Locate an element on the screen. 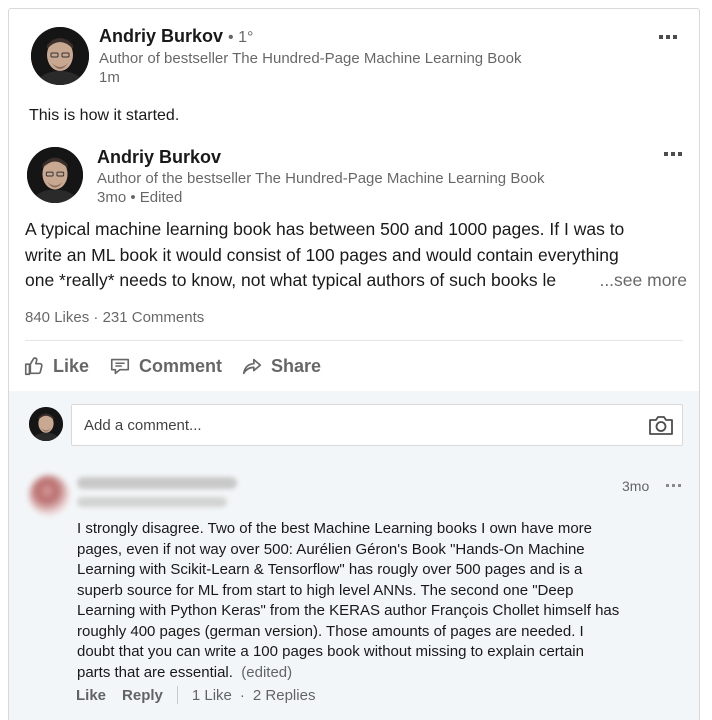 Image resolution: width=712 pixels, height=720 pixels. viewer-photo is located at coordinates (46, 424).